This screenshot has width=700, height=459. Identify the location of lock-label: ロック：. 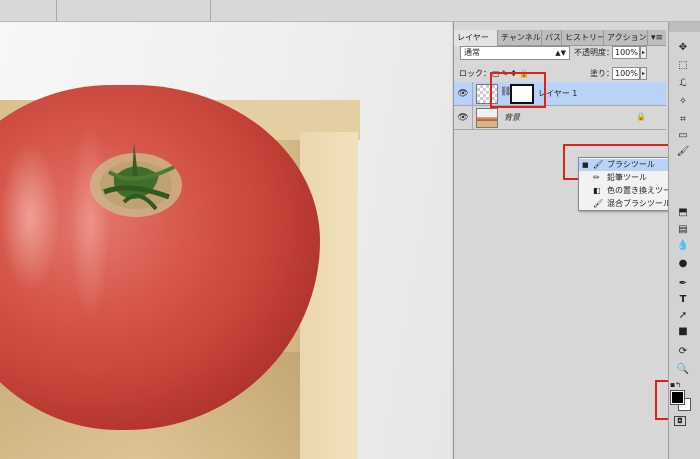
(475, 73).